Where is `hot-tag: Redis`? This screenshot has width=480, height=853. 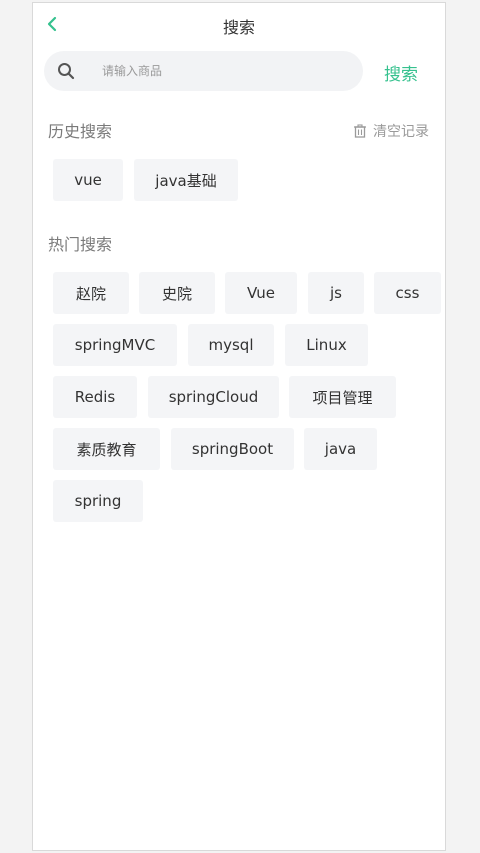 hot-tag: Redis is located at coordinates (95, 397).